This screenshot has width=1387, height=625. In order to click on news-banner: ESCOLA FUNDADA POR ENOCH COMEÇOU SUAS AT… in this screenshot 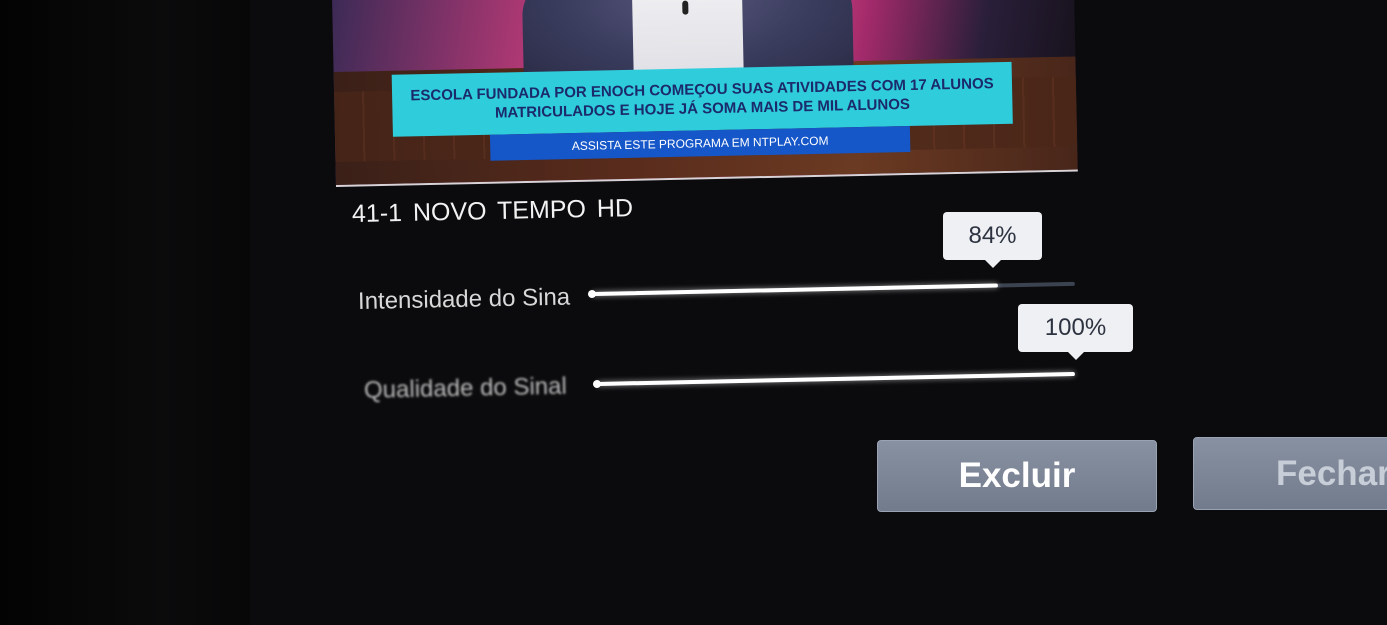, I will do `click(702, 99)`.